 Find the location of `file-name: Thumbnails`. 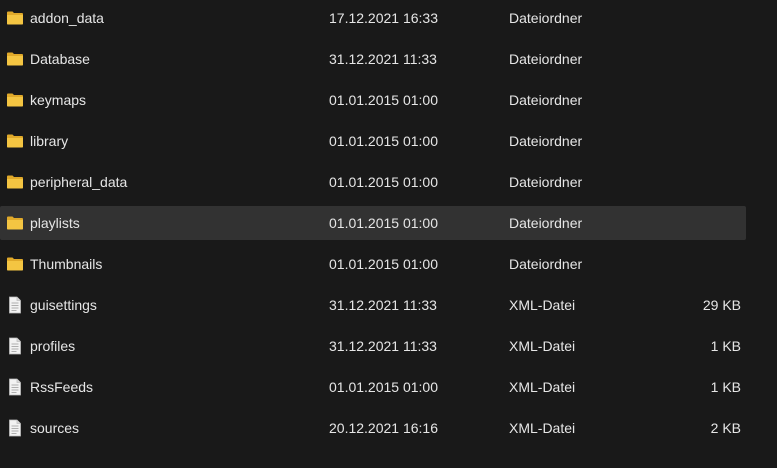

file-name: Thumbnails is located at coordinates (66, 264).